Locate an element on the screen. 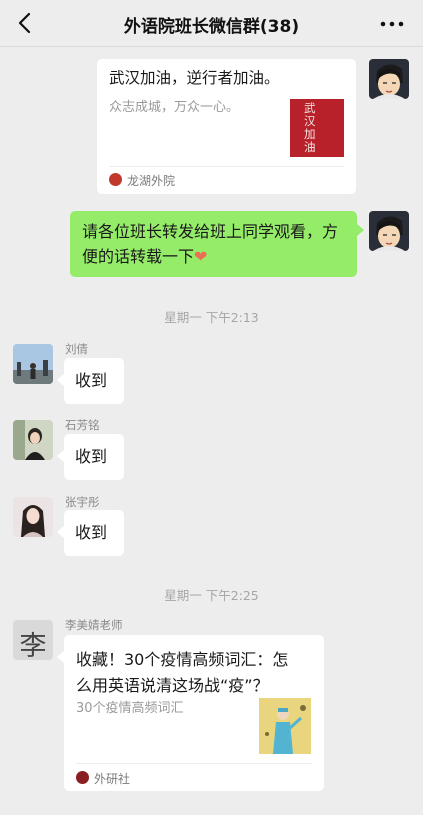  chat-header: 外语院班长微信群(38) is located at coordinates (211, 23).